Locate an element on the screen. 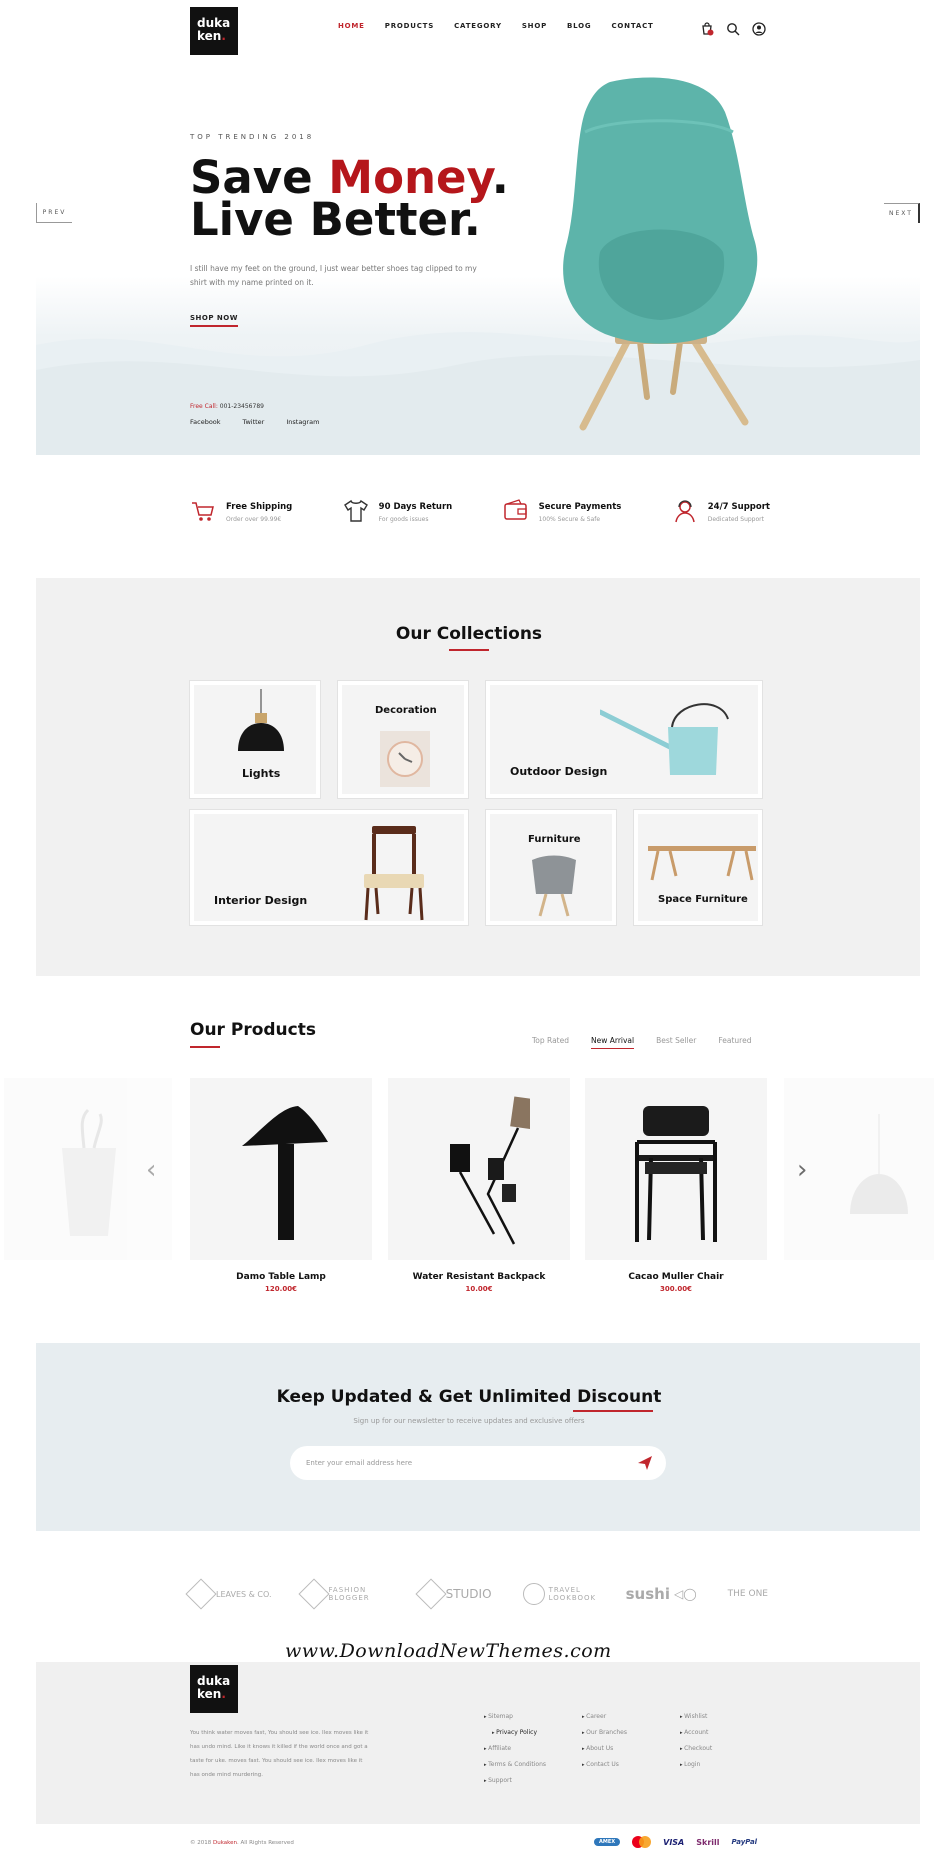  products-underline is located at coordinates (205, 1047).